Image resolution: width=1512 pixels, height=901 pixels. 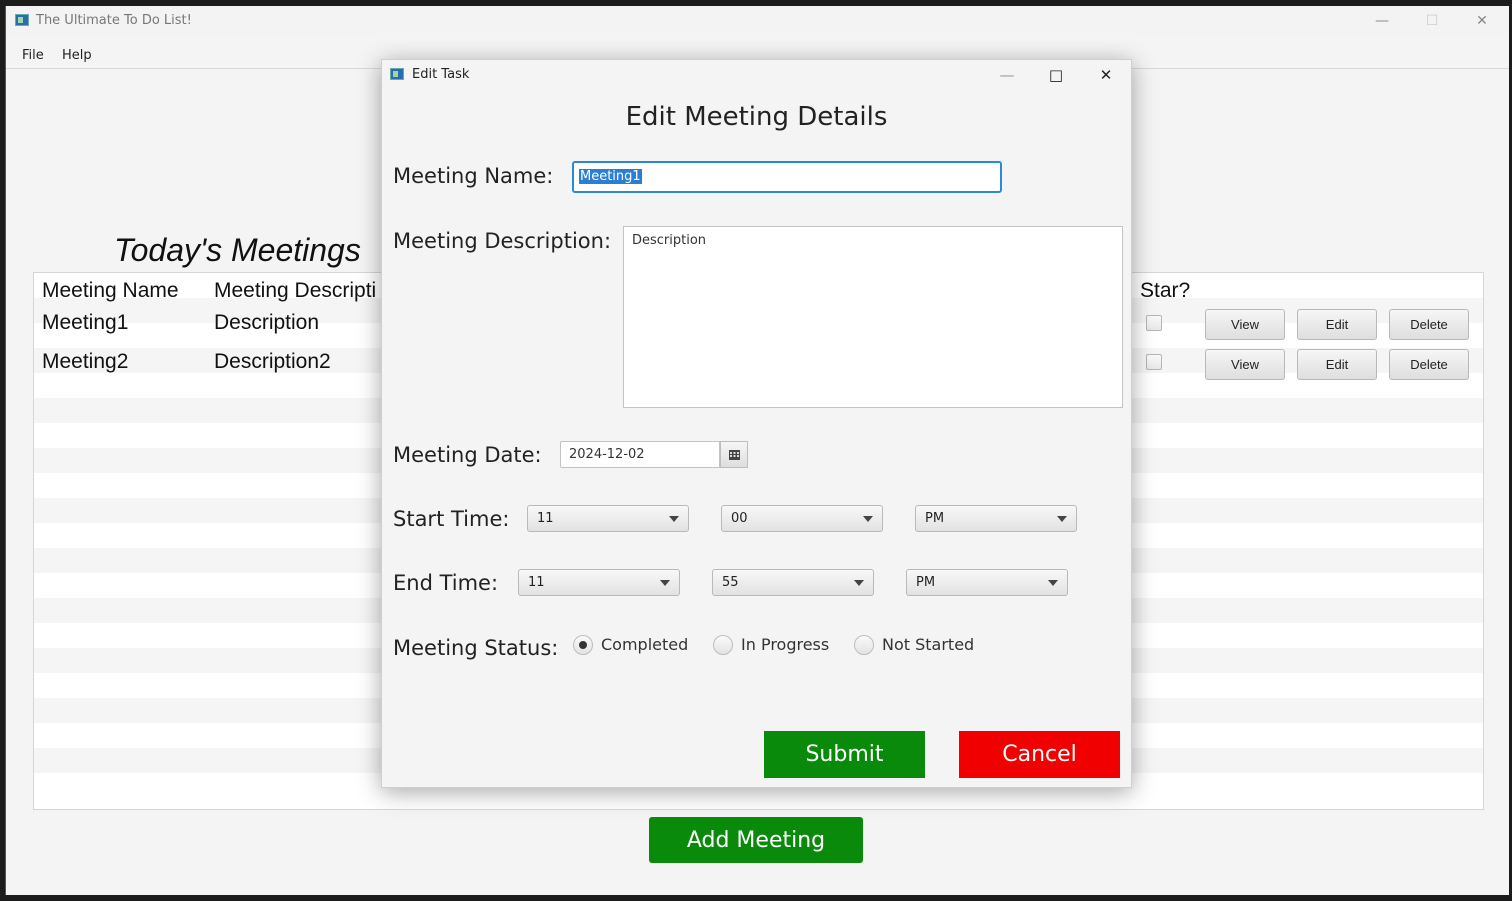 What do you see at coordinates (996, 518) in the screenshot?
I see `start-ampm-select: PM` at bounding box center [996, 518].